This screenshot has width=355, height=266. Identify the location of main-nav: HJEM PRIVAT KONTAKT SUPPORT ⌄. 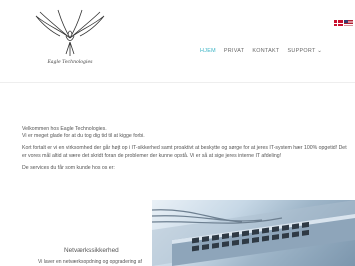
(261, 51).